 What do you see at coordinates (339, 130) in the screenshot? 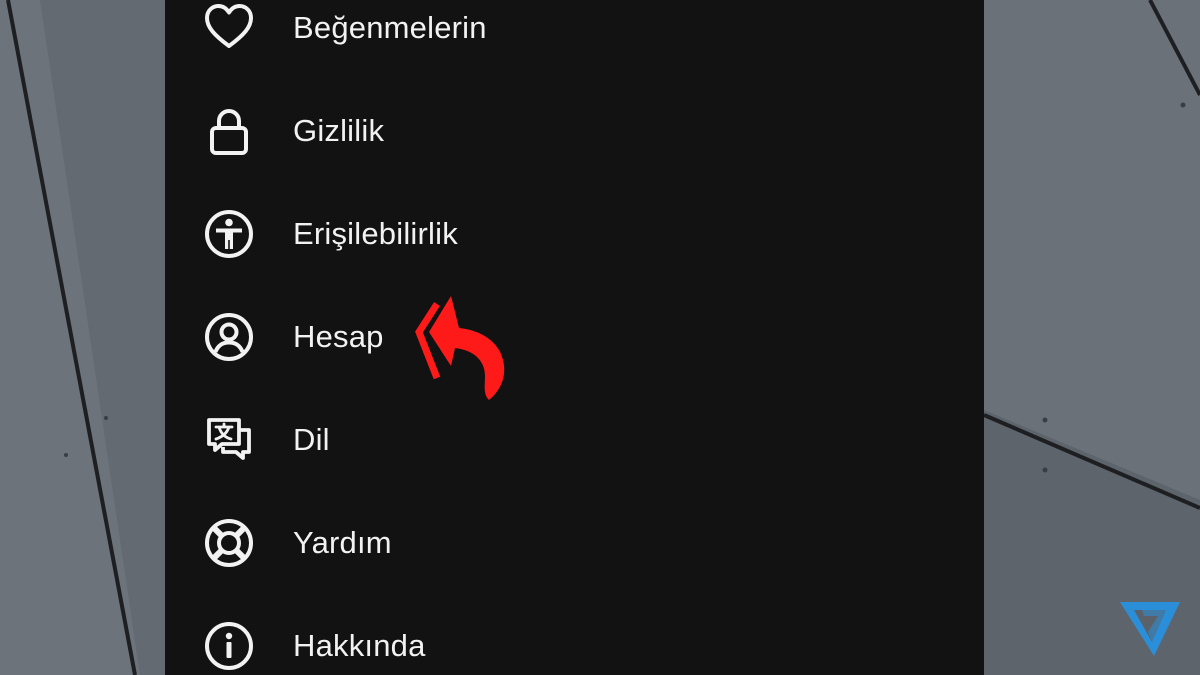
I see `menu-item-label: Gizlilik` at bounding box center [339, 130].